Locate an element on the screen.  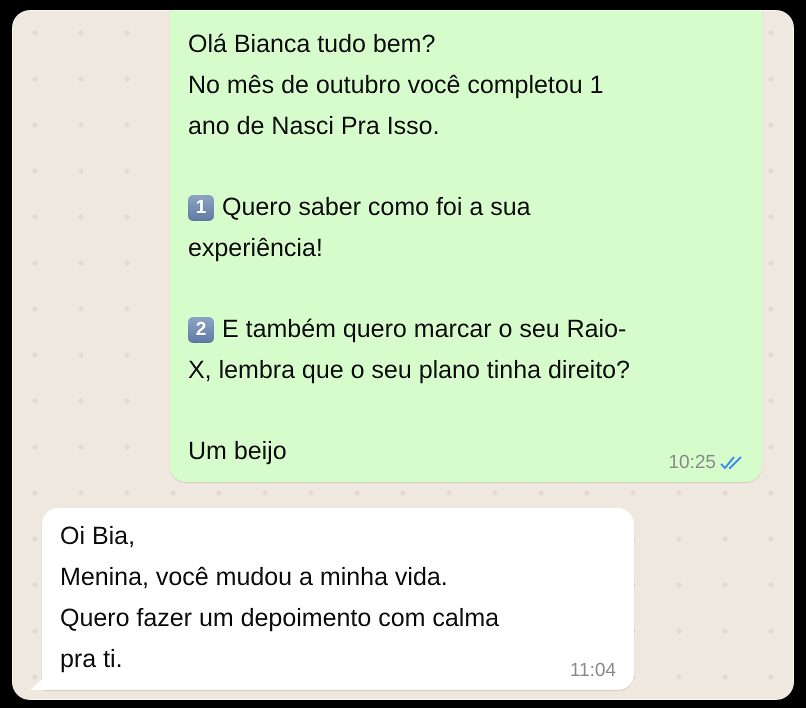
message-text: Oi Bia, is located at coordinates (98, 536).